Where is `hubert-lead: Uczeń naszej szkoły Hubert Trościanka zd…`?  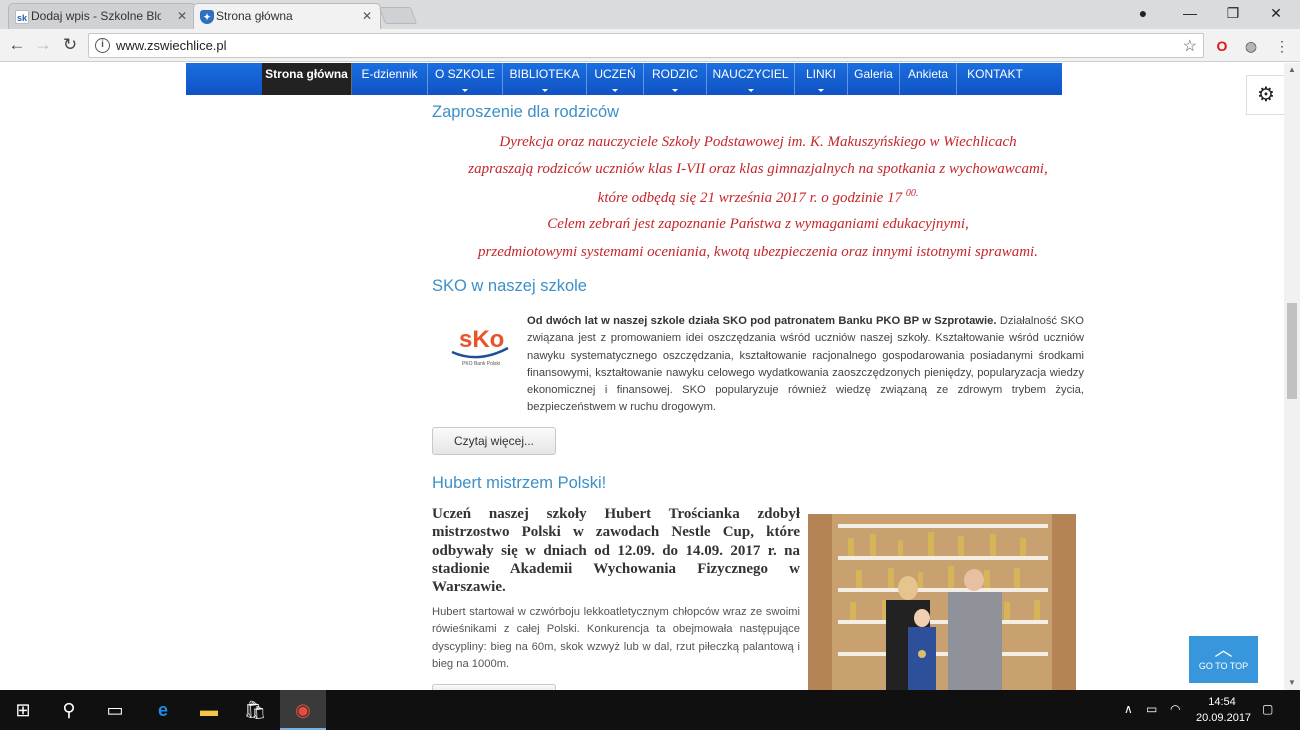
hubert-lead: Uczeń naszej szkoły Hubert Trościanka zd… is located at coordinates (616, 551).